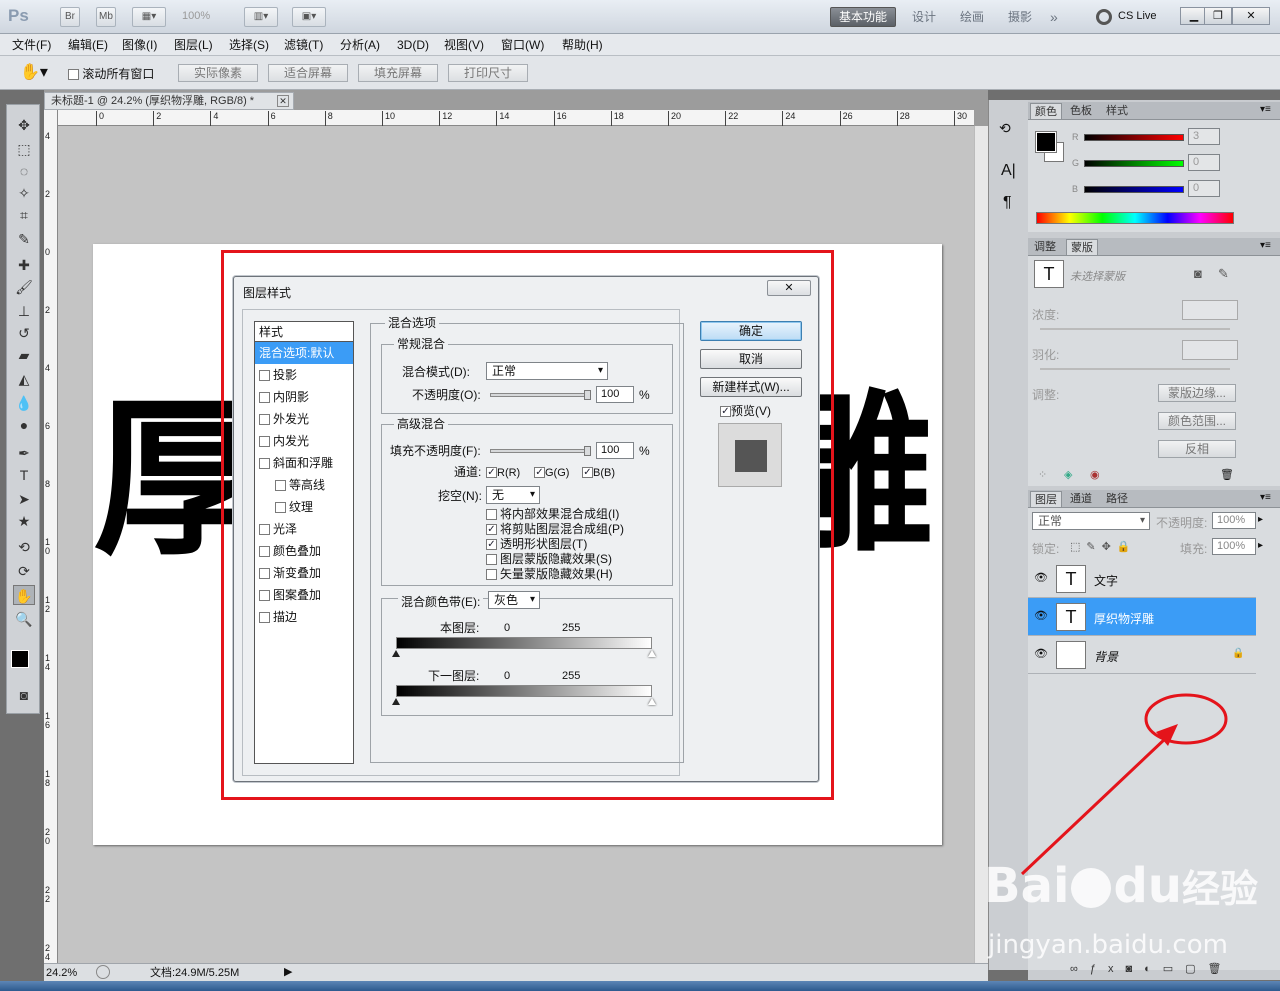 Image resolution: width=1280 pixels, height=991 pixels. Describe the element at coordinates (308, 73) in the screenshot. I see `fit-screen-button: 适合屏幕` at that location.